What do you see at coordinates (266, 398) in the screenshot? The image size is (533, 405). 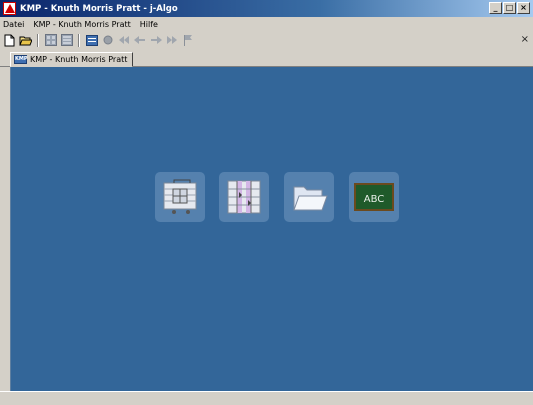 I see `status-bar` at bounding box center [266, 398].